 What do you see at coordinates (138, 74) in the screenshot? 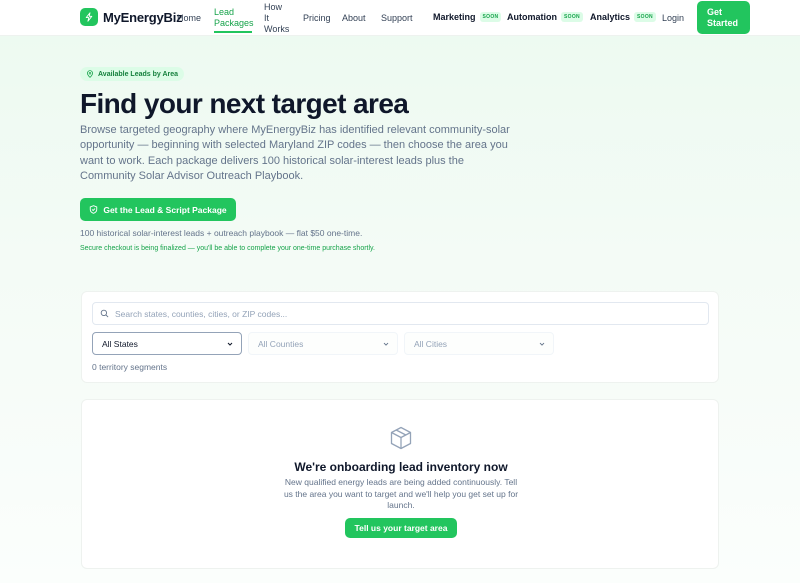
I see `pill-label: Available Leads by Area` at bounding box center [138, 74].